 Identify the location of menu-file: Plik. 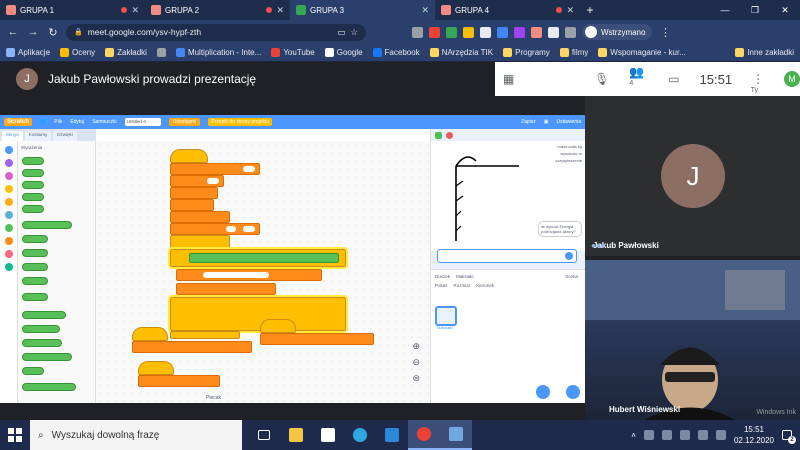
(58, 122).